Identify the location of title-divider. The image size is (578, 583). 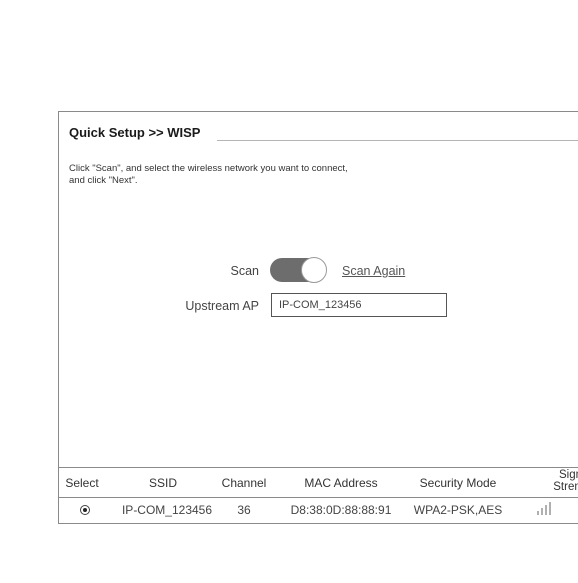
(397, 140).